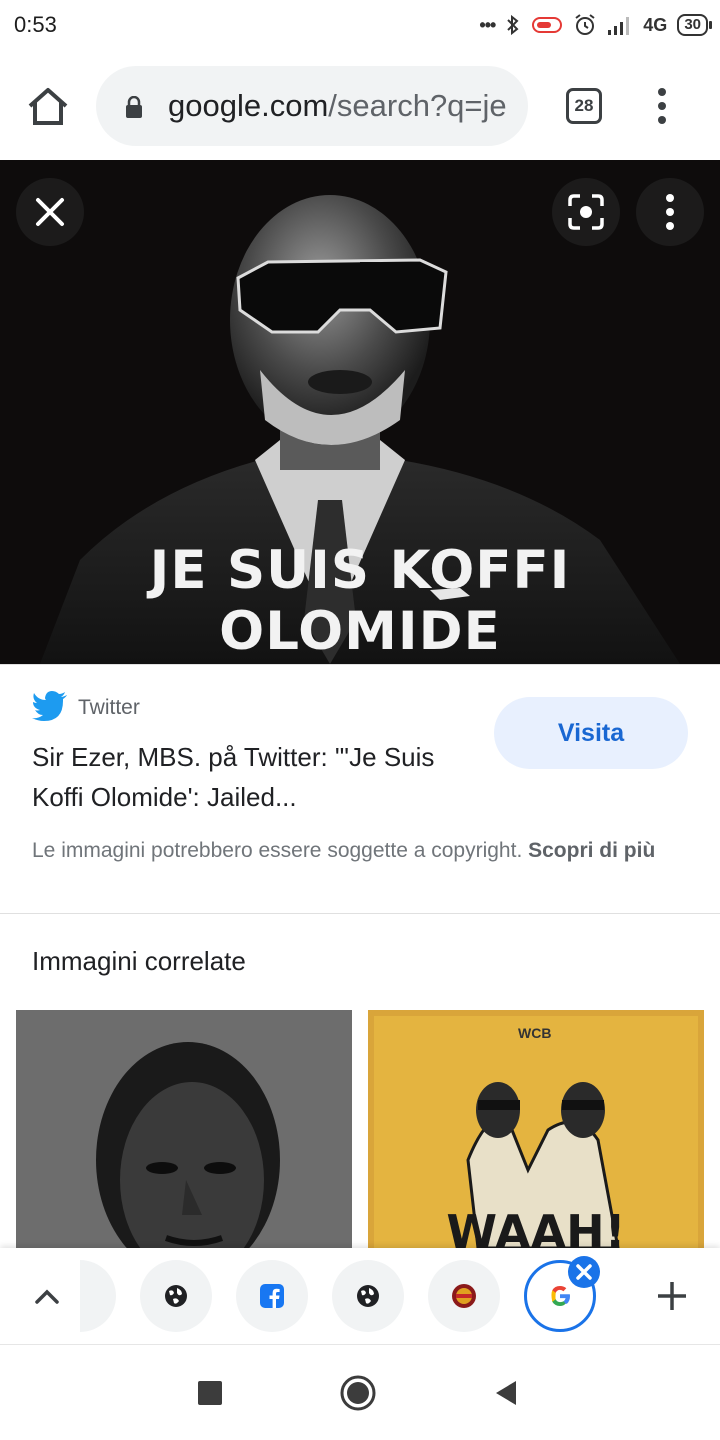  I want to click on network-type: 4G, so click(655, 24).